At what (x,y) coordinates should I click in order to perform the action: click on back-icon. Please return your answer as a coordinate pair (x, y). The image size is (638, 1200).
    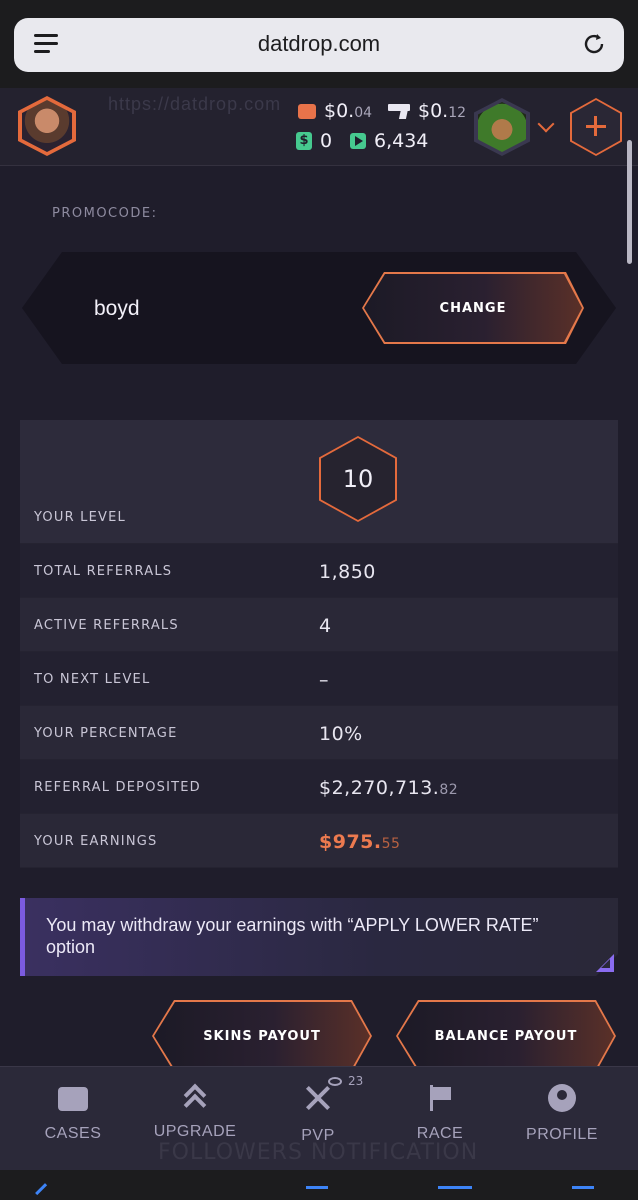
    Looking at the image, I should click on (45, 1191).